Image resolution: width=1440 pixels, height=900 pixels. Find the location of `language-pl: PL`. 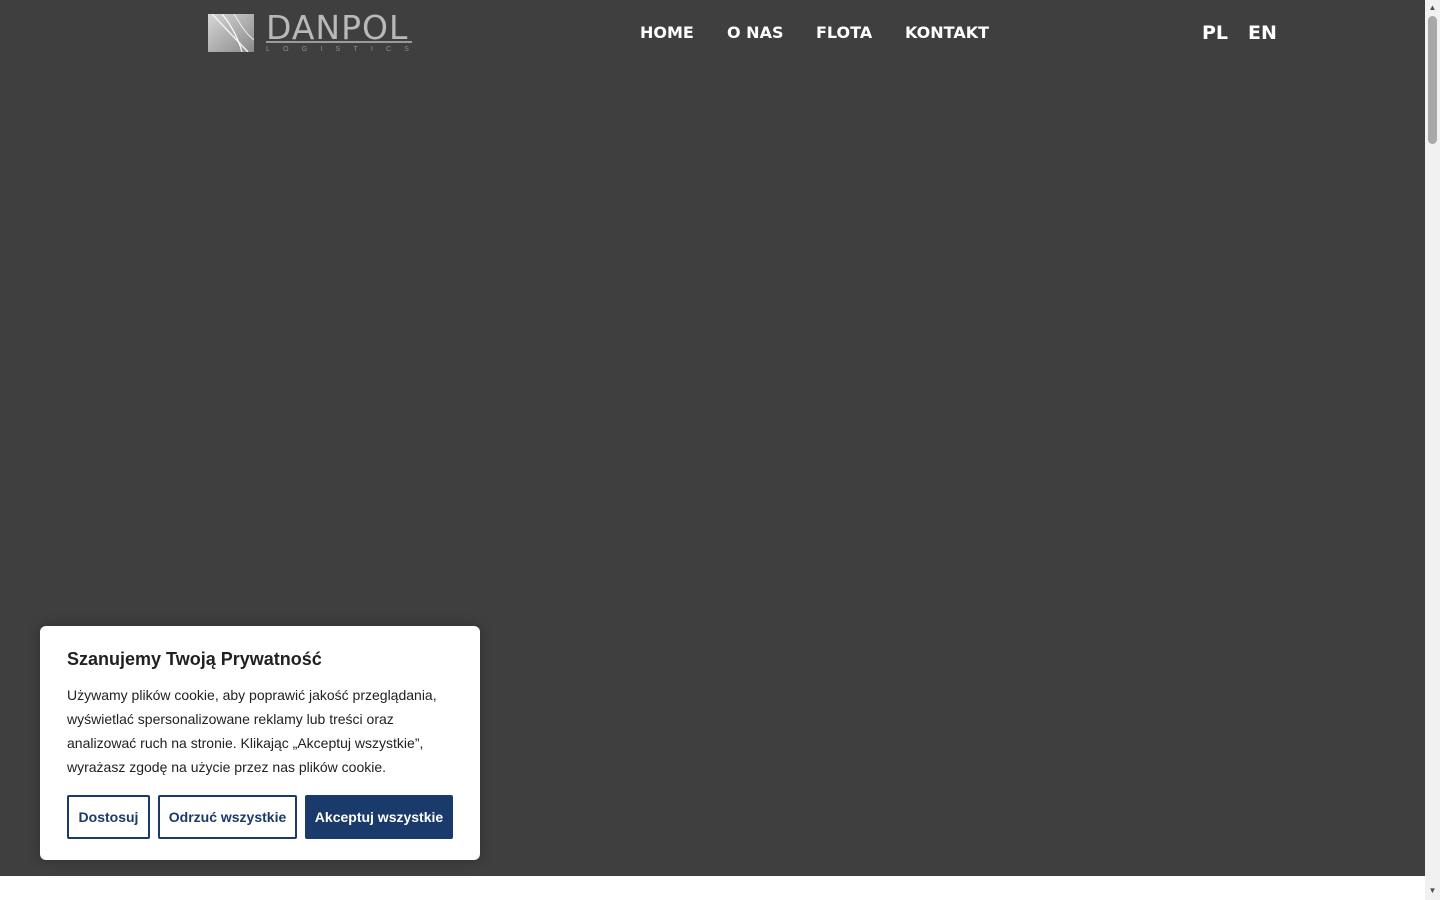

language-pl: PL is located at coordinates (1215, 33).